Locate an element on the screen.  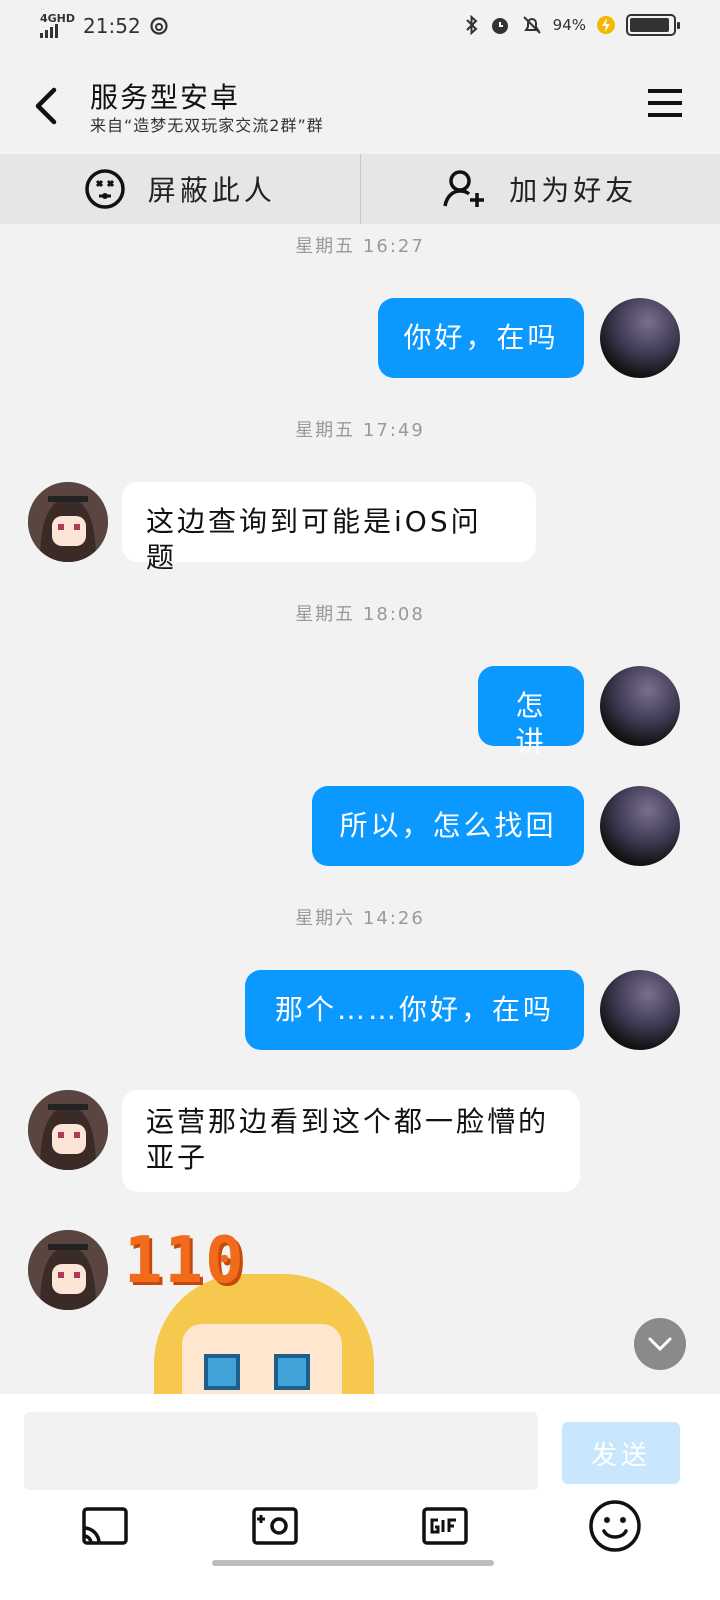
mute-icon is located at coordinates (531, 25).